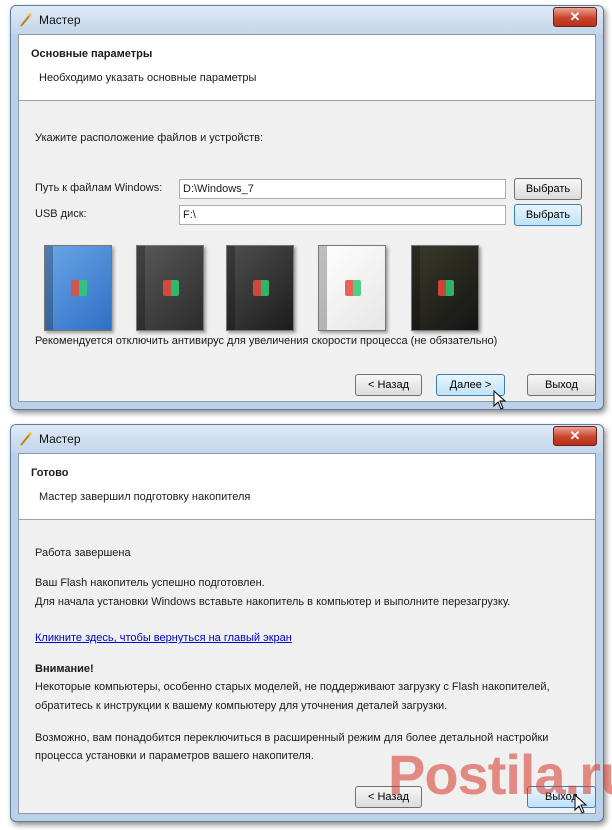 The image size is (612, 830). Describe the element at coordinates (342, 189) in the screenshot. I see `windows-path-input: D:\Windows_7` at that location.